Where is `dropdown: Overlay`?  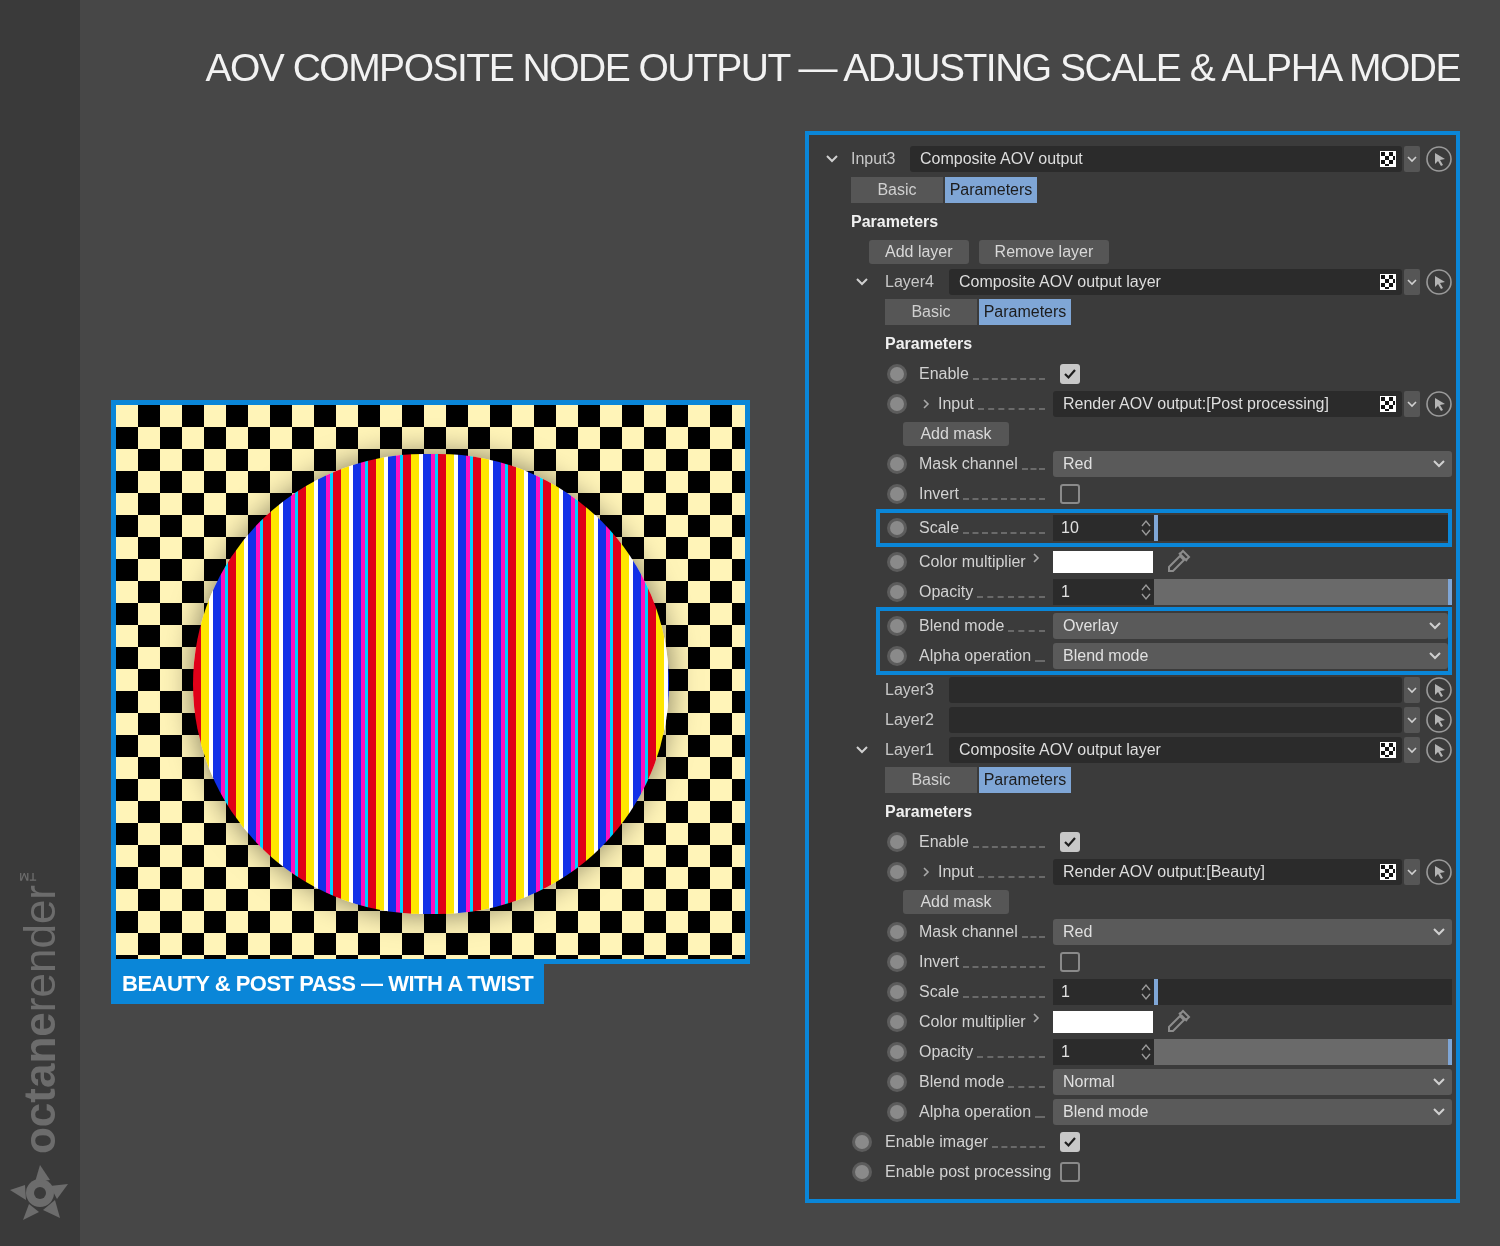 dropdown: Overlay is located at coordinates (1250, 626).